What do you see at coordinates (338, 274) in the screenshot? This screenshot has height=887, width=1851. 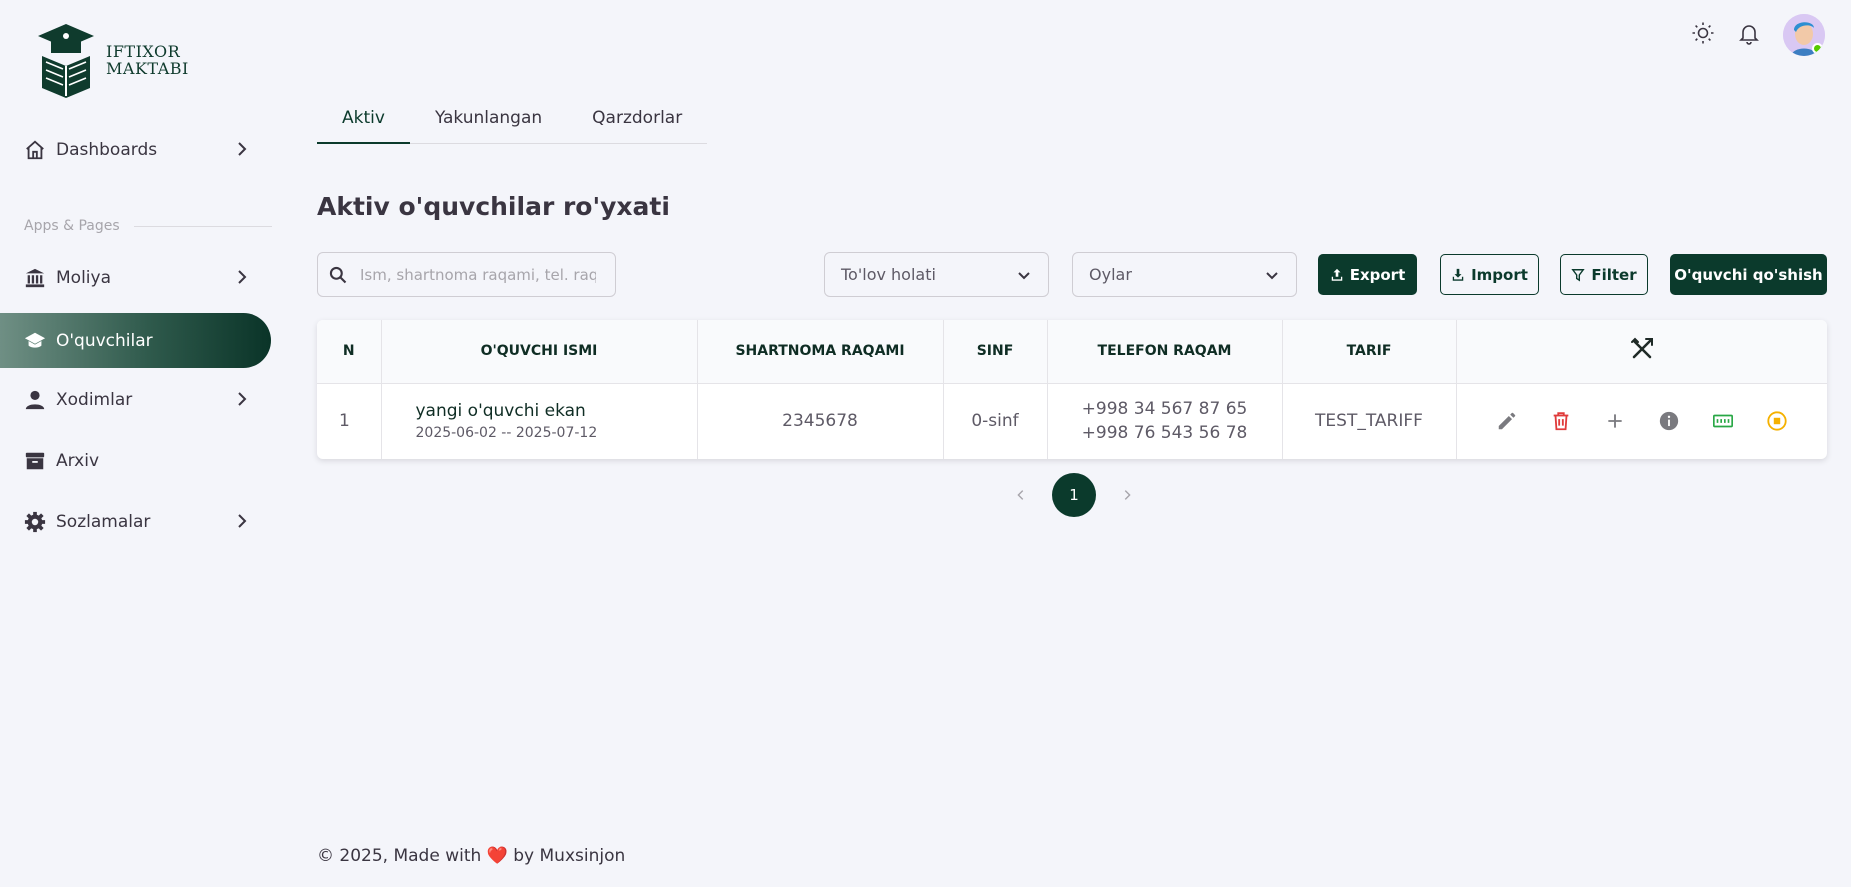 I see `search-icon` at bounding box center [338, 274].